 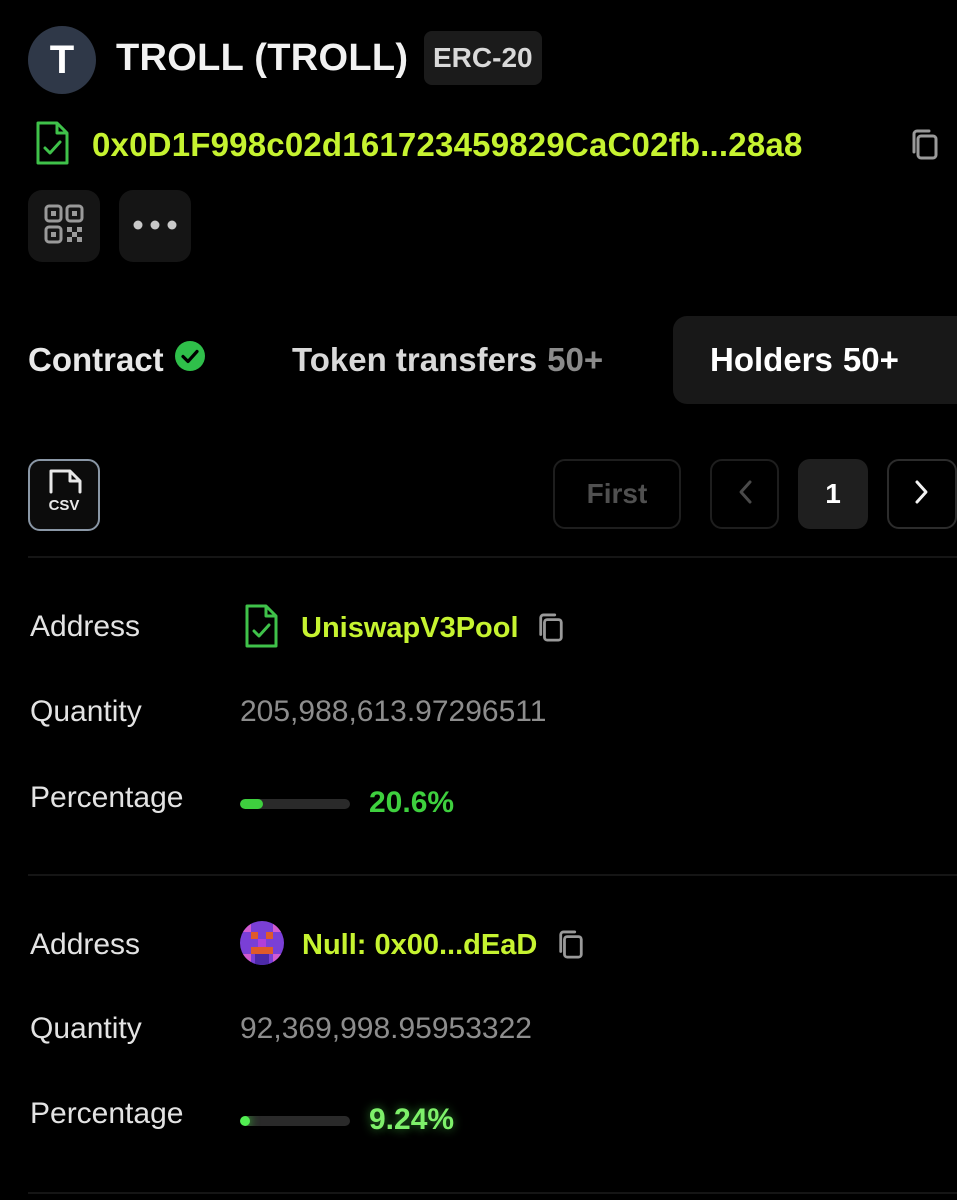 I want to click on csv-export-button: CSV, so click(x=64, y=495).